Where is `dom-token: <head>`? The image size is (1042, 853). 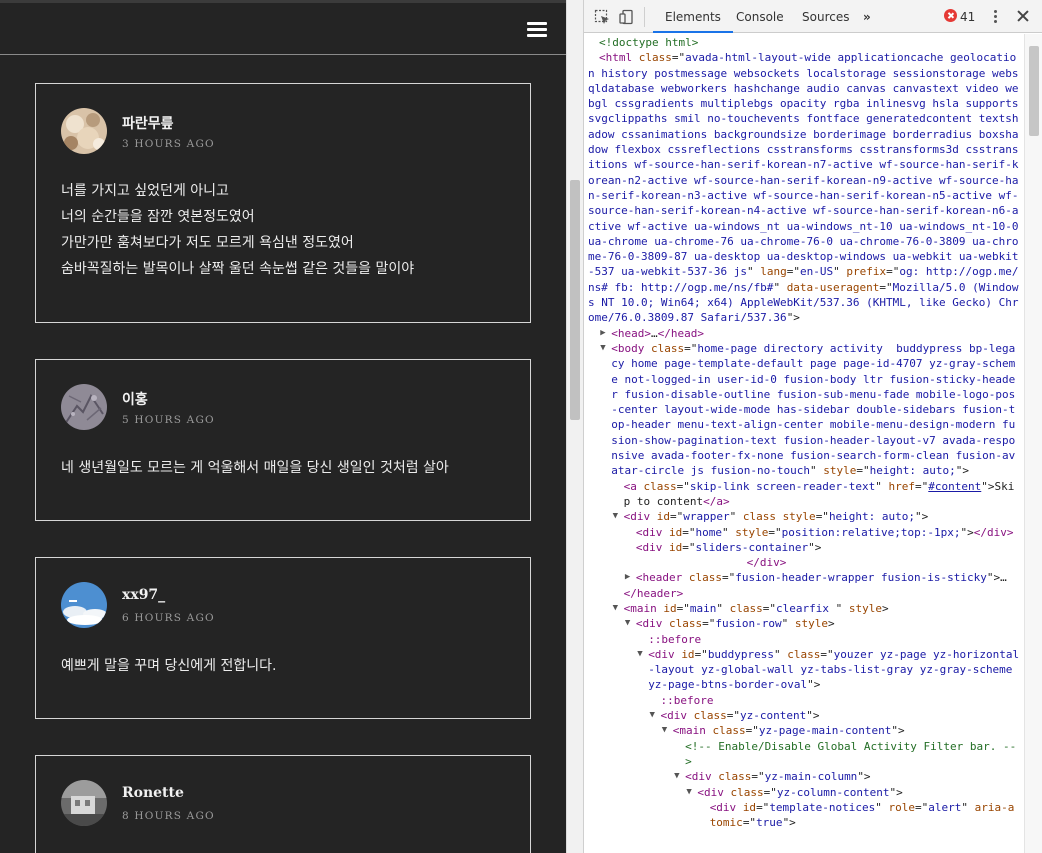 dom-token: <head> is located at coordinates (631, 333).